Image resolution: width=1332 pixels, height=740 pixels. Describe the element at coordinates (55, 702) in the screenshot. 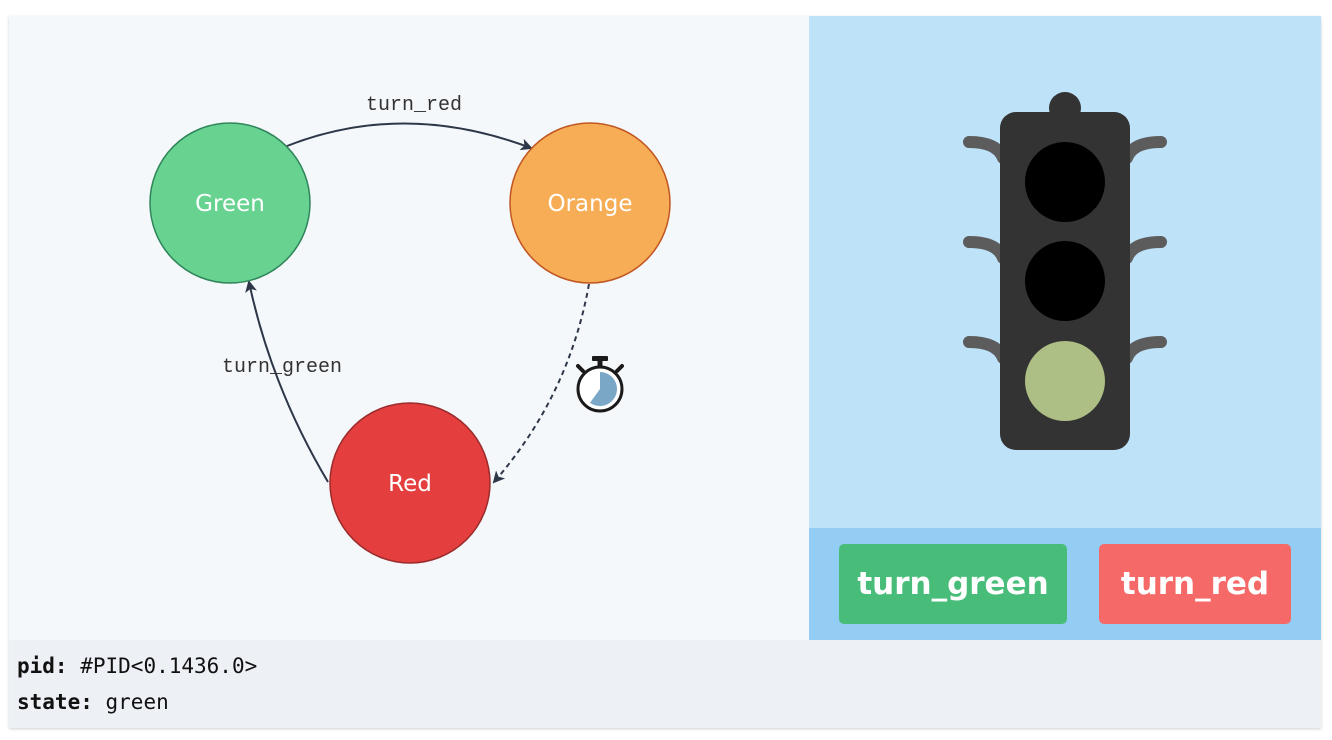

I see `state-label: state:` at that location.